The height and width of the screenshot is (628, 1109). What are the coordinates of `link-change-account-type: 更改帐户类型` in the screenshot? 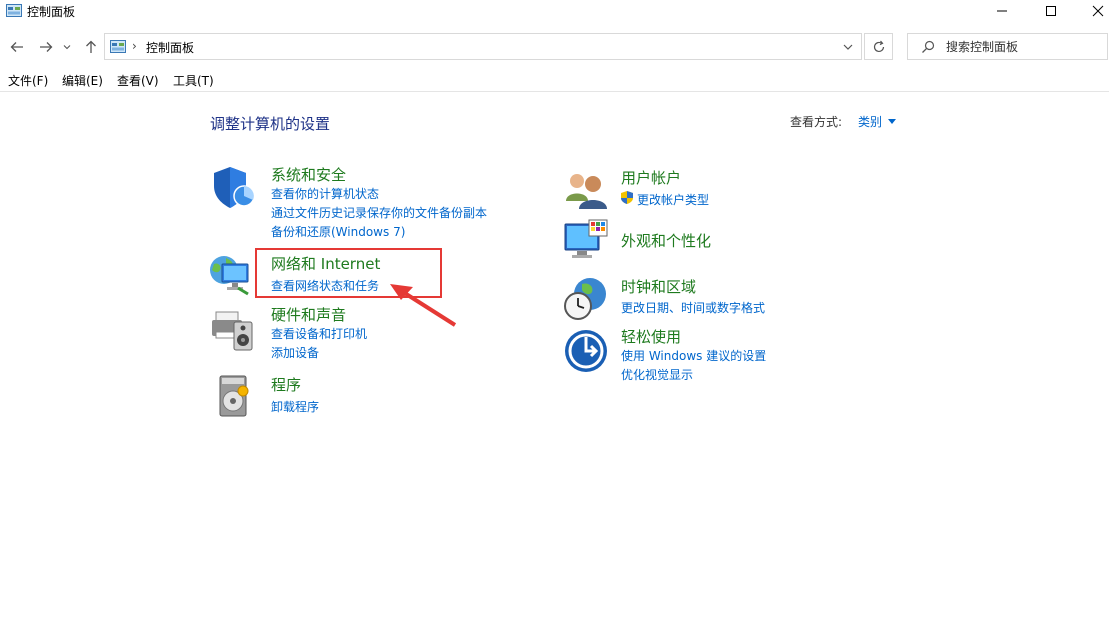 It's located at (673, 199).